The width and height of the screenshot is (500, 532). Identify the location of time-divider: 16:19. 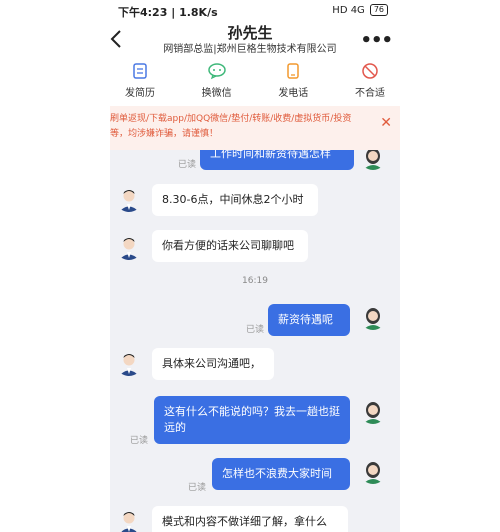
(255, 281).